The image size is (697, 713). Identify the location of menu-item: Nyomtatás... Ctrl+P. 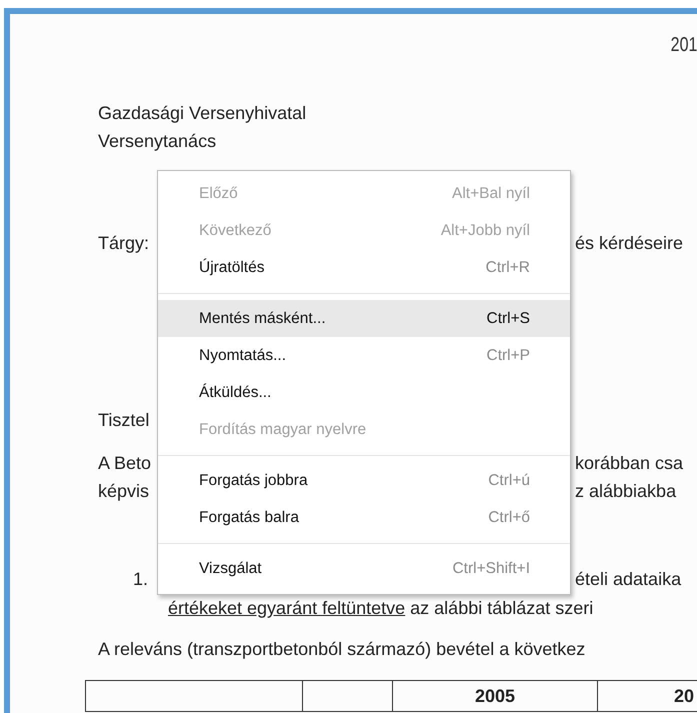
(364, 355).